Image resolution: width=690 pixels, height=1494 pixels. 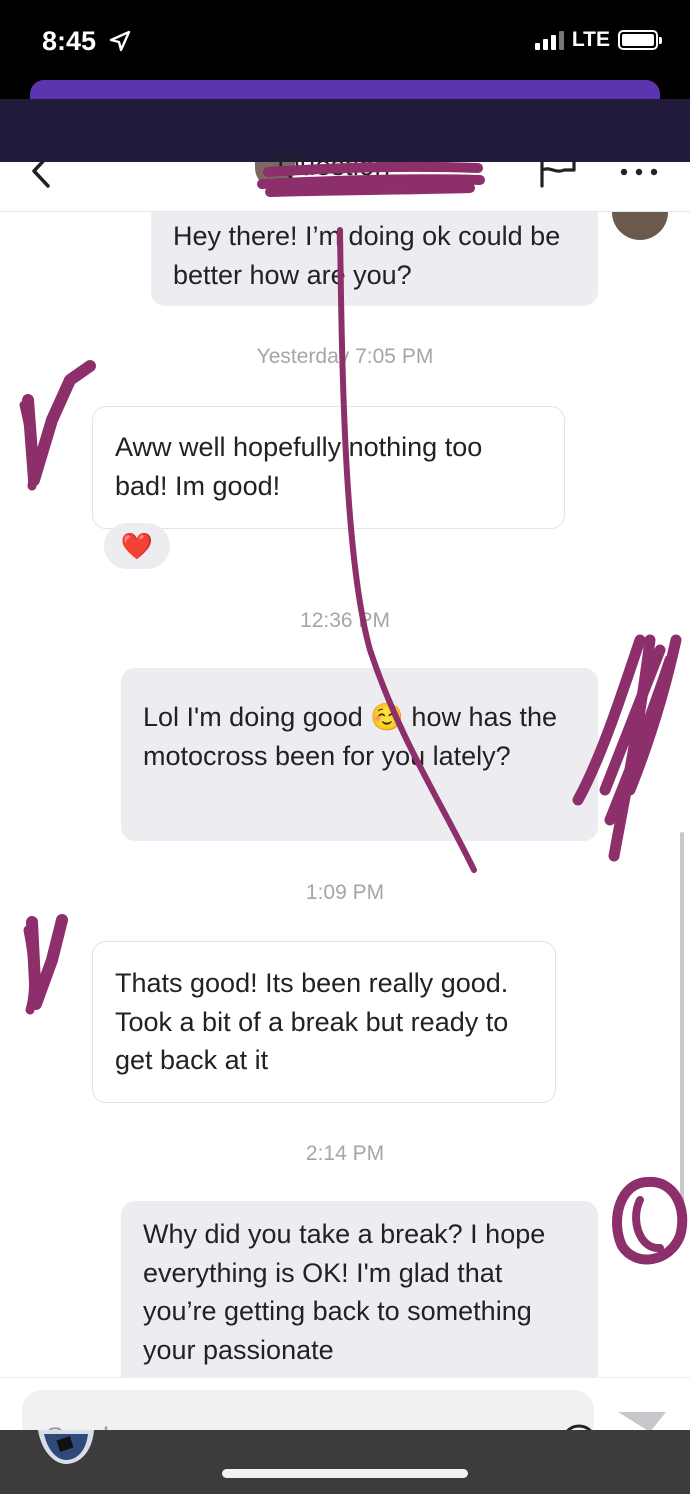 What do you see at coordinates (120, 43) in the screenshot?
I see `location-arrow-icon` at bounding box center [120, 43].